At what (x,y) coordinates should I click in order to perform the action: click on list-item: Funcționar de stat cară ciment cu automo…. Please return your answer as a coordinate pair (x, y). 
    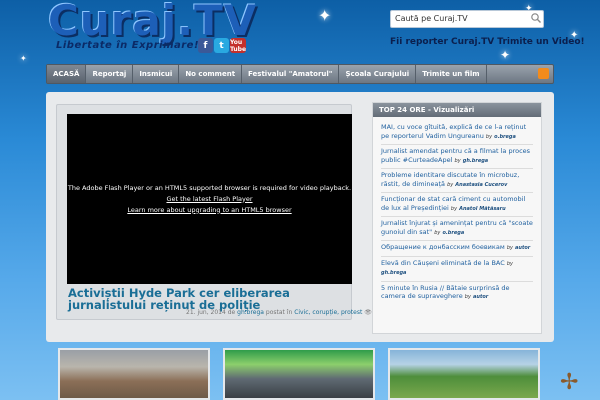
    Looking at the image, I should click on (457, 205).